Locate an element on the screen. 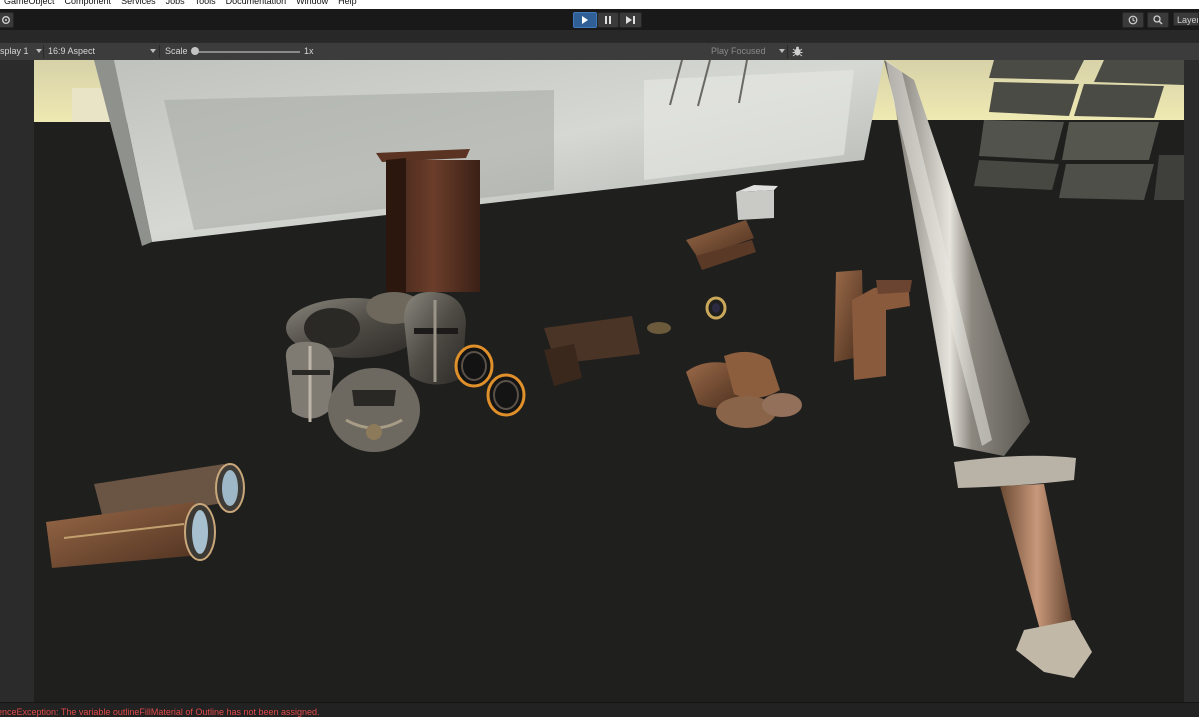  scale-slider-track is located at coordinates (247, 52).